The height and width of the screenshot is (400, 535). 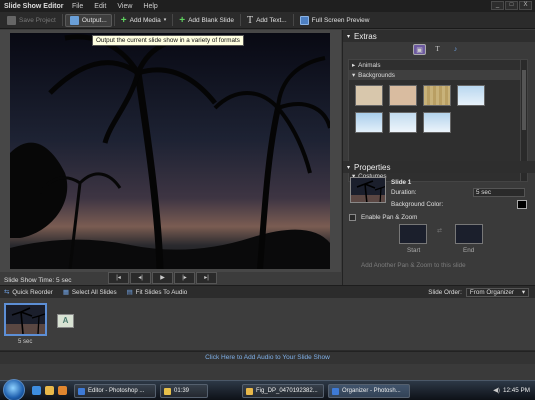 I want to click on properties-header: ▾ Properties, so click(x=439, y=167).